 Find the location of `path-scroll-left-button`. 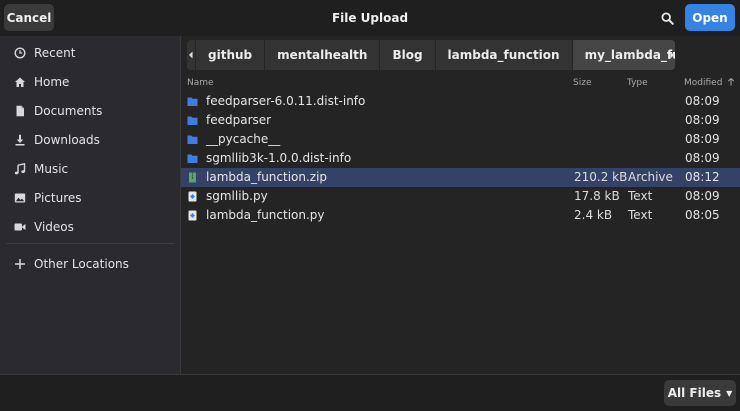

path-scroll-left-button is located at coordinates (191, 55).